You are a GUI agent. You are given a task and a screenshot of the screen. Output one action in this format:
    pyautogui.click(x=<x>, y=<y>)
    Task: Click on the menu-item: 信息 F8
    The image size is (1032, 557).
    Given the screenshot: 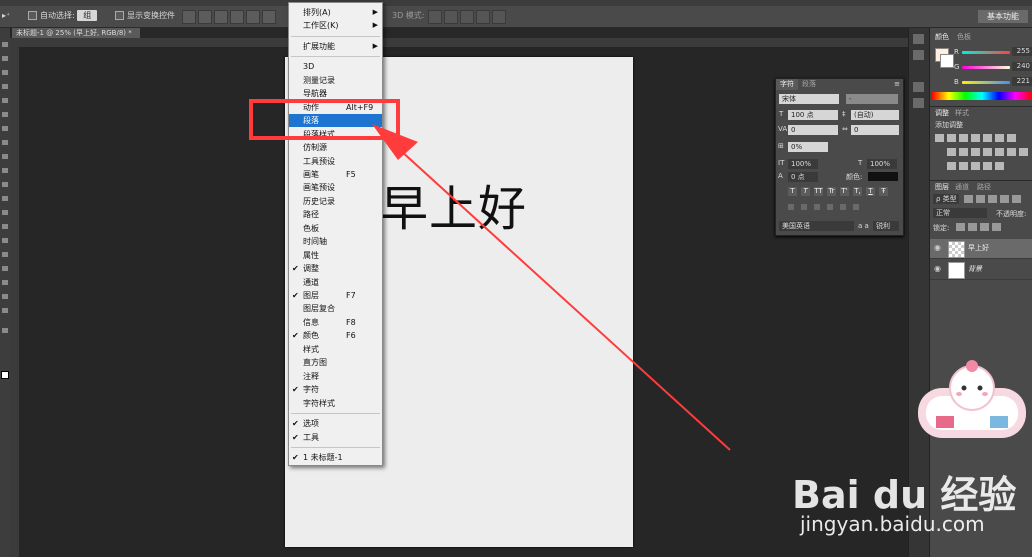 What is the action you would take?
    pyautogui.click(x=335, y=322)
    